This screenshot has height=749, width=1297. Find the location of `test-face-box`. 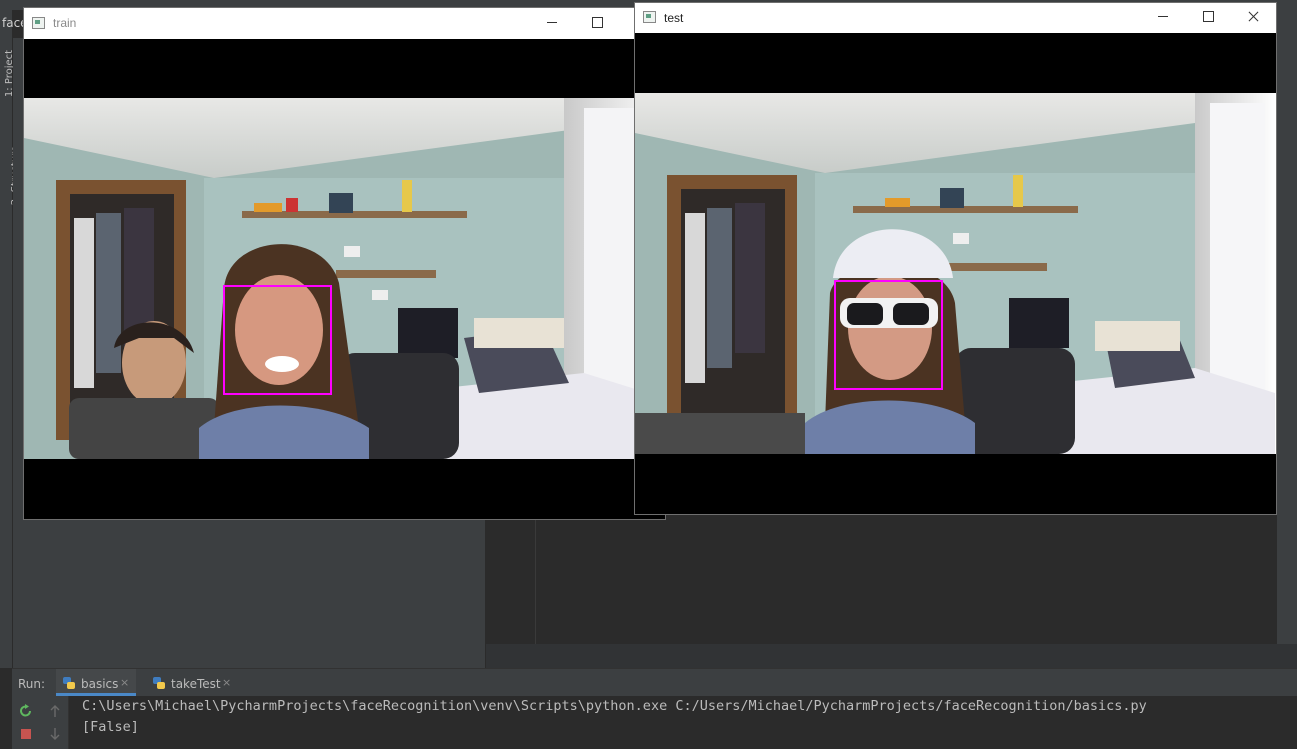

test-face-box is located at coordinates (888, 335).